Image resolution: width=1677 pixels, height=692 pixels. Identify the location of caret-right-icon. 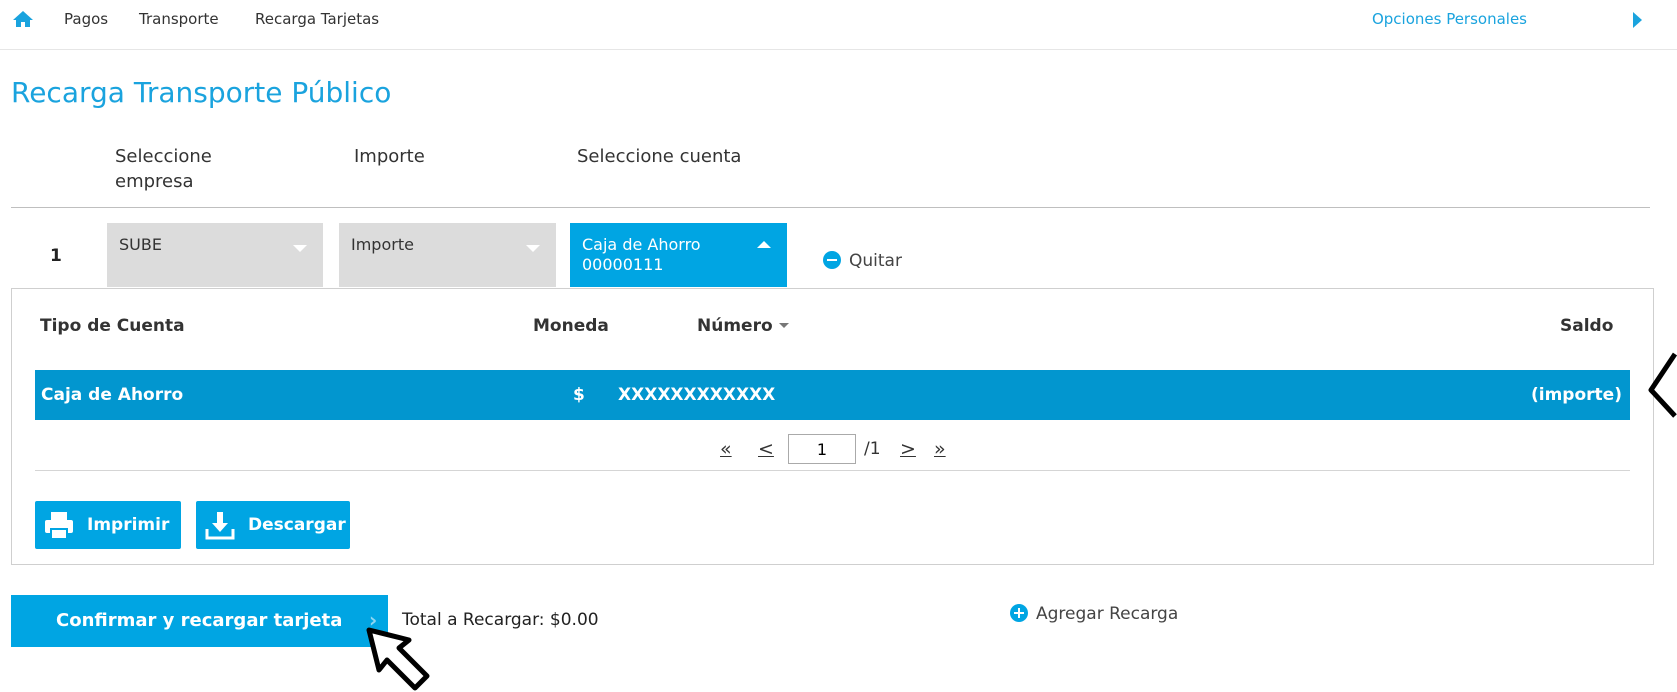
(1637, 20).